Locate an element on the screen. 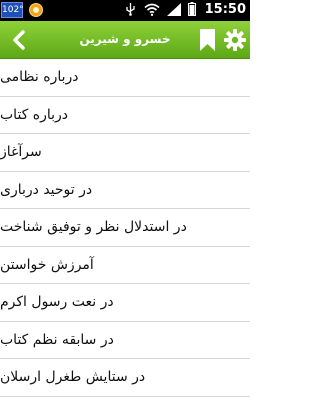 This screenshot has height=417, width=320. settings-button is located at coordinates (235, 39).